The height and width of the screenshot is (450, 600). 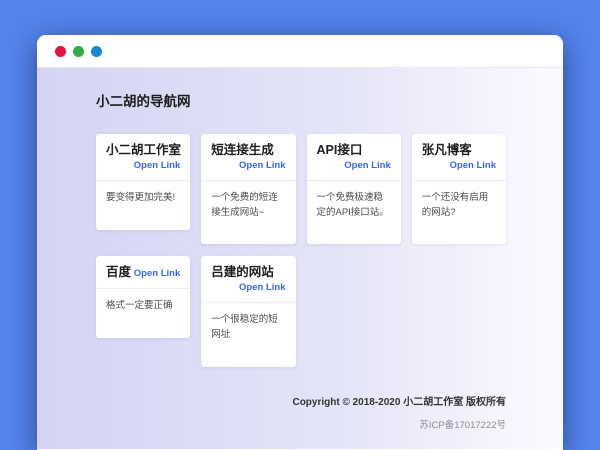 What do you see at coordinates (242, 150) in the screenshot?
I see `site-title: 短连接生成` at bounding box center [242, 150].